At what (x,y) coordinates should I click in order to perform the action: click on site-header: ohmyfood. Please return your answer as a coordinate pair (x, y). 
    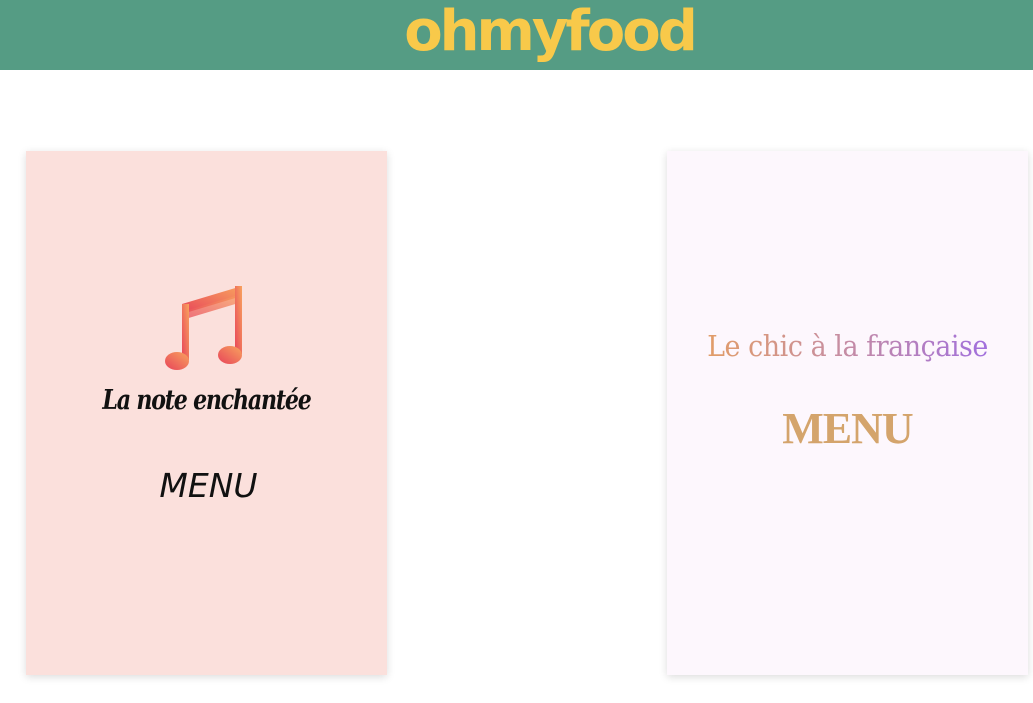
    Looking at the image, I should click on (516, 35).